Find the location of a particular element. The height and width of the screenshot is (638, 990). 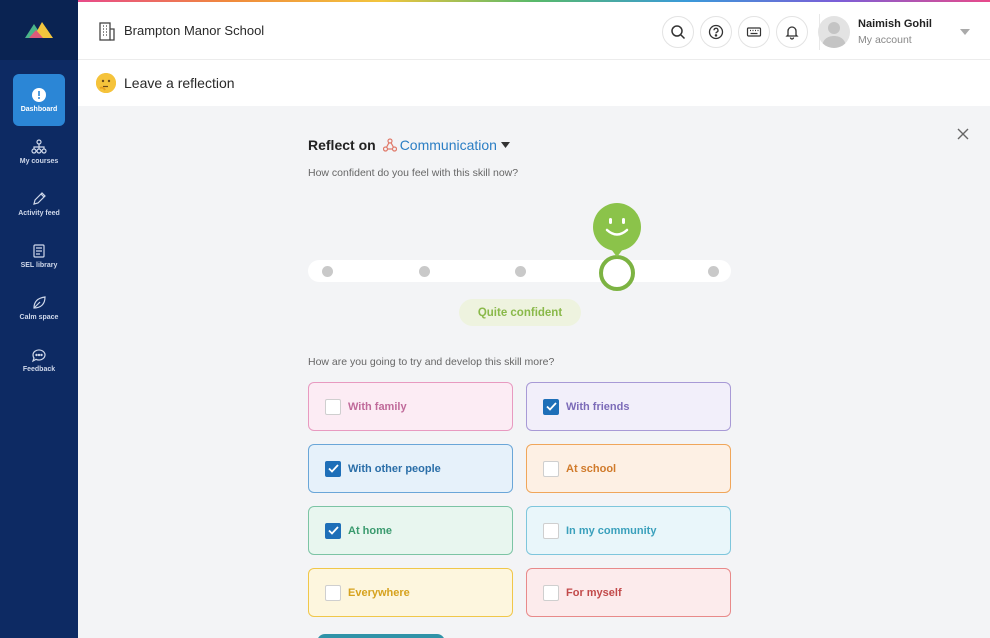

sidebar-item-label: Calm space is located at coordinates (39, 317).